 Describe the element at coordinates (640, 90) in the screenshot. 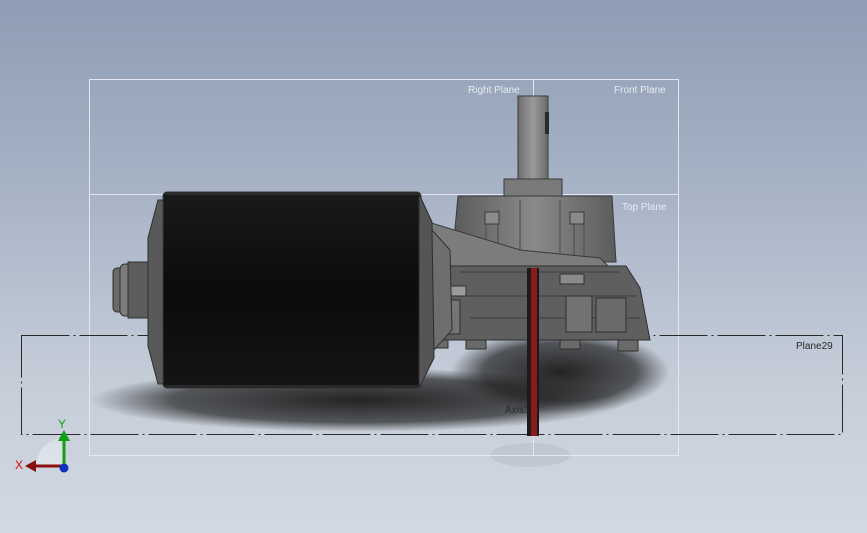

I see `front-plane-label: Front Plane` at that location.